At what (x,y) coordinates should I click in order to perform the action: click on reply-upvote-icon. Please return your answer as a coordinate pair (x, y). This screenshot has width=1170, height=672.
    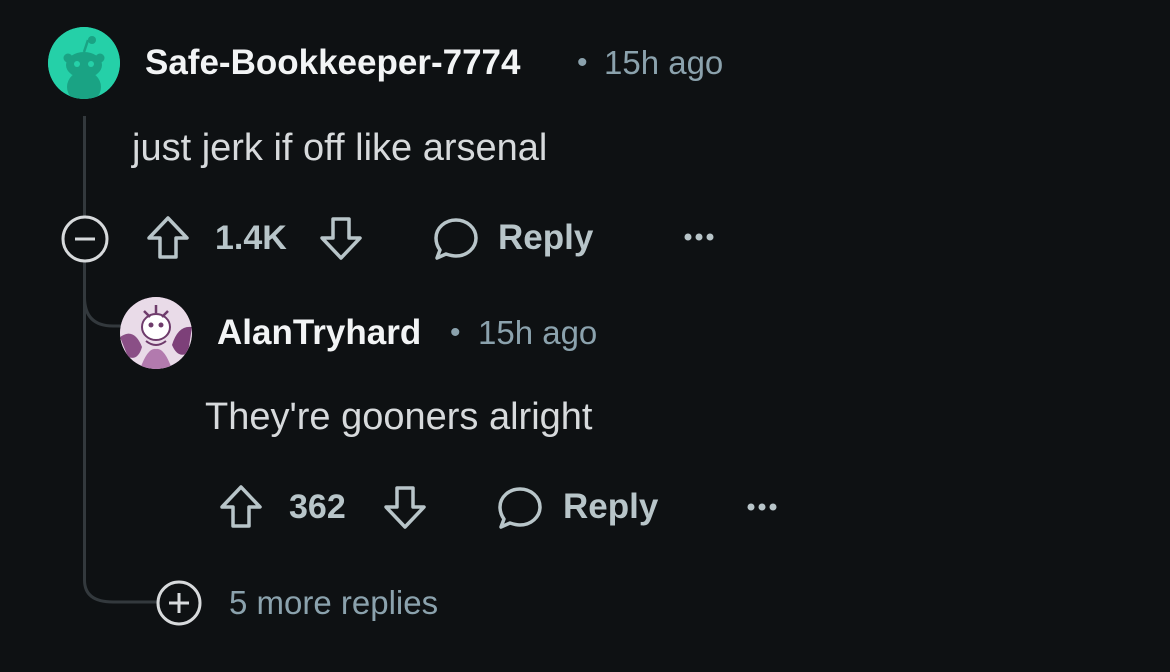
    Looking at the image, I should click on (241, 507).